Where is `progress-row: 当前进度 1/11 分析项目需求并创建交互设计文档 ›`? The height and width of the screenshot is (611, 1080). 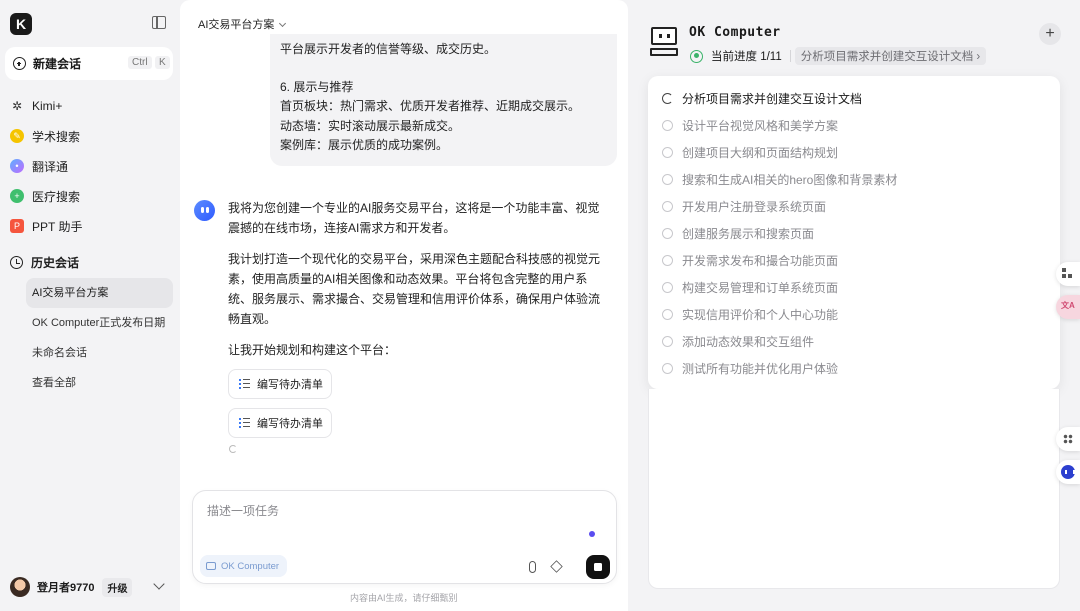
progress-row: 当前进度 1/11 分析项目需求并创建交互设计文档 › is located at coordinates (838, 56).